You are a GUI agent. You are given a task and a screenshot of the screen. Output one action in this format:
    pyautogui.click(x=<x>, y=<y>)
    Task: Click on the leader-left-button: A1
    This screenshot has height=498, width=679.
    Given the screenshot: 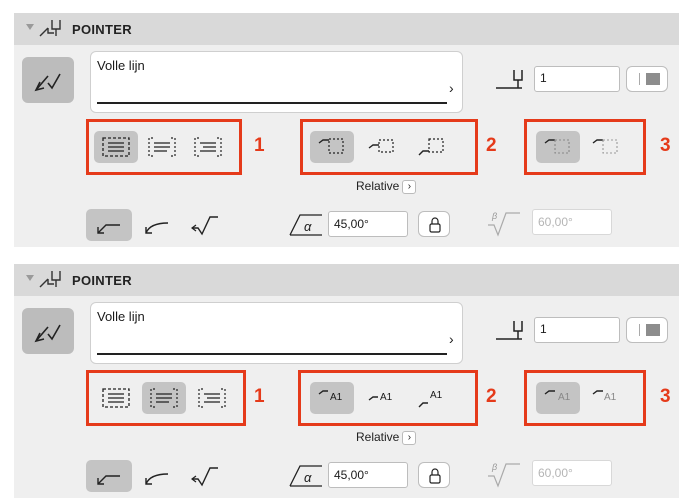 What is the action you would take?
    pyautogui.click(x=558, y=398)
    